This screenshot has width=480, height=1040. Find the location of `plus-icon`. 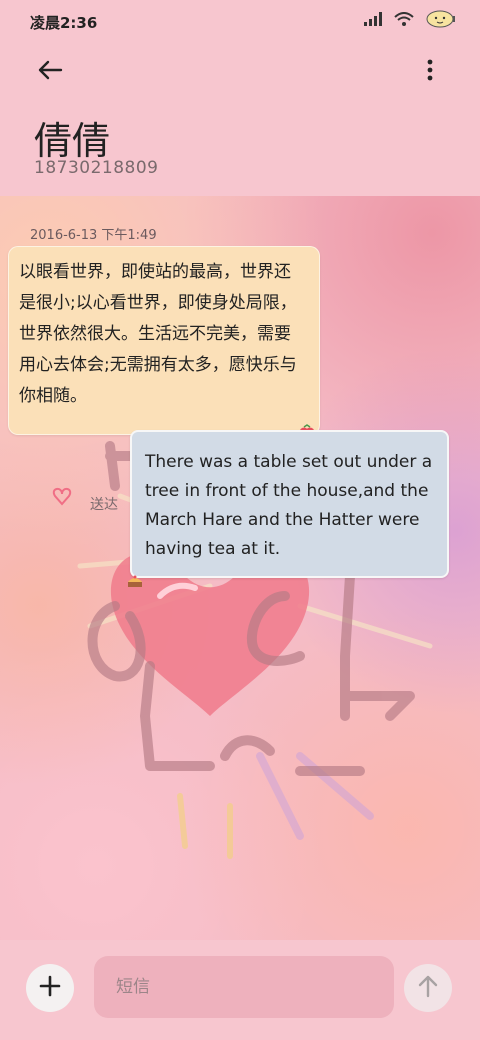

plus-icon is located at coordinates (50, 988).